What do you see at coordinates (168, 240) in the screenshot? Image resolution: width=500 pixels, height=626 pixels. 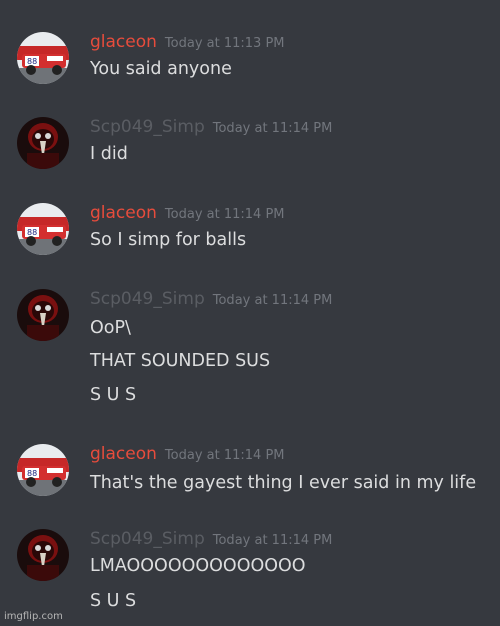 I see `message-text: So I simp for balls` at bounding box center [168, 240].